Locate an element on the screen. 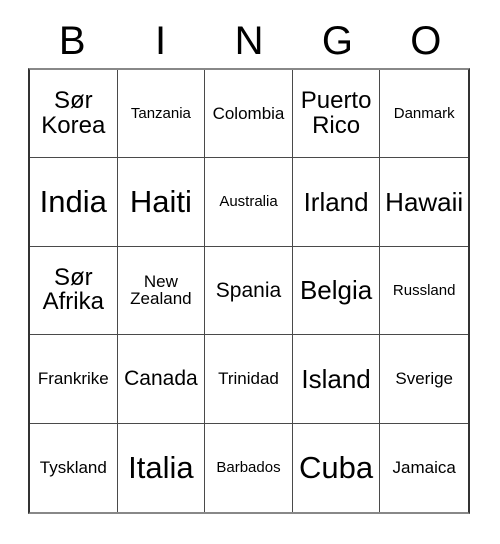 This screenshot has width=500, height=544. bingo-cell: Sverige is located at coordinates (424, 379).